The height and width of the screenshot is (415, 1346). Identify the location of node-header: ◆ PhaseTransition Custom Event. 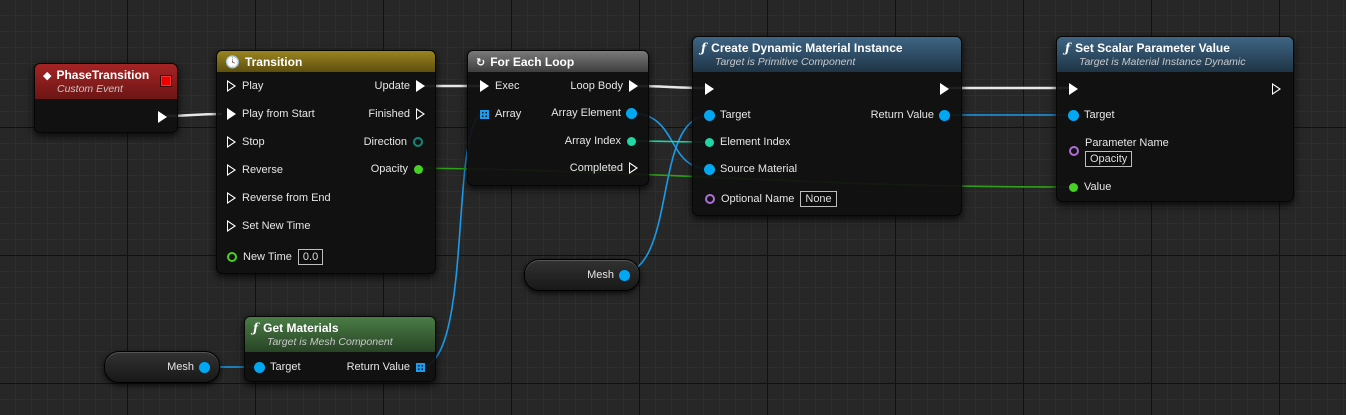
(106, 81).